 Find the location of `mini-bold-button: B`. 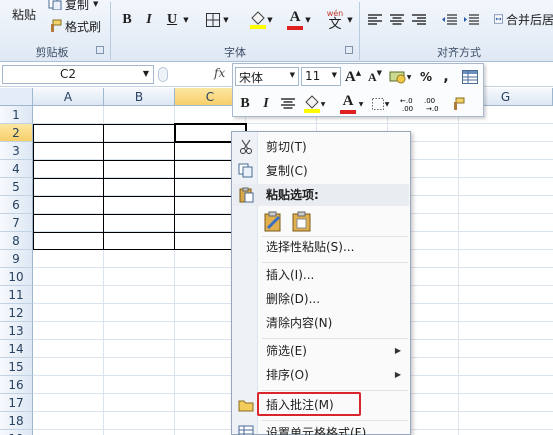

mini-bold-button: B is located at coordinates (245, 104).